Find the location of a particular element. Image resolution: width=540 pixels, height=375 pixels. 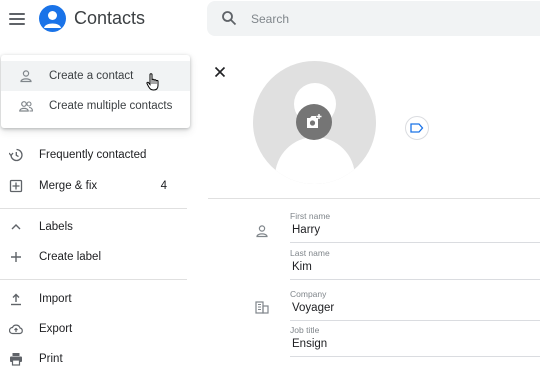

first-name-field: First name Harry is located at coordinates (415, 226).